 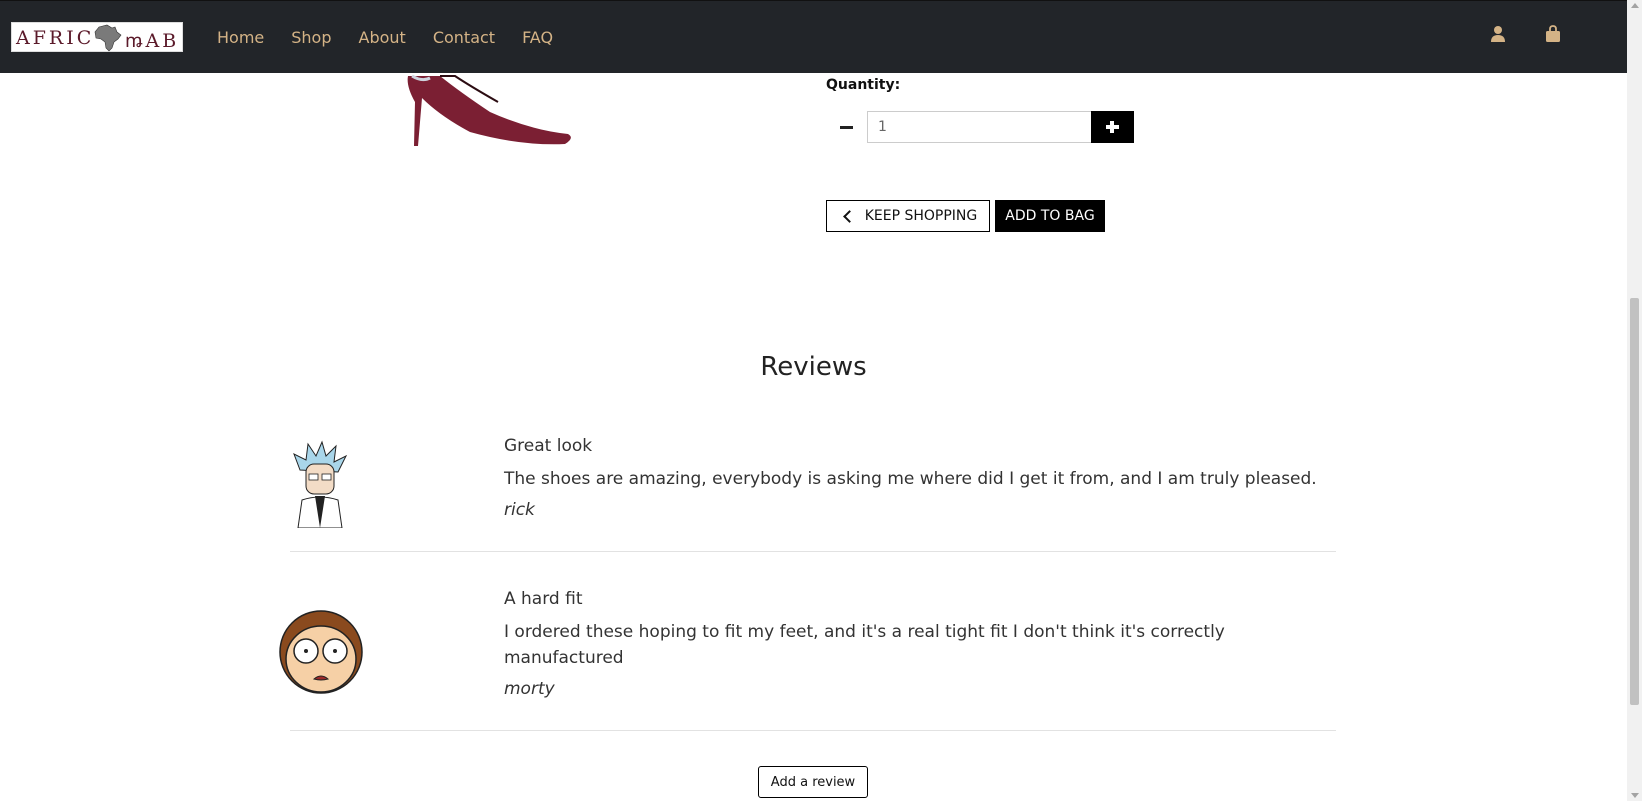 I want to click on increment-quantity-button, so click(x=1112, y=127).